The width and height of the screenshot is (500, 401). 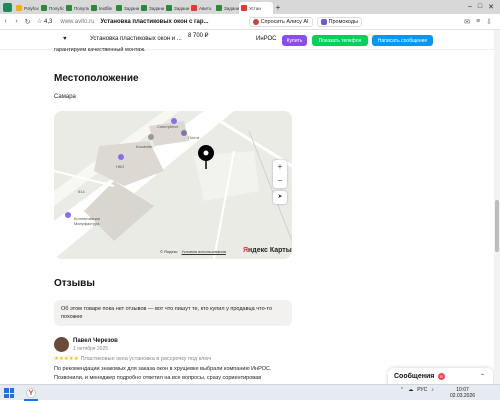 What do you see at coordinates (120, 166) in the screenshot?
I see `map-label-ngo: НКО` at bounding box center [120, 166].